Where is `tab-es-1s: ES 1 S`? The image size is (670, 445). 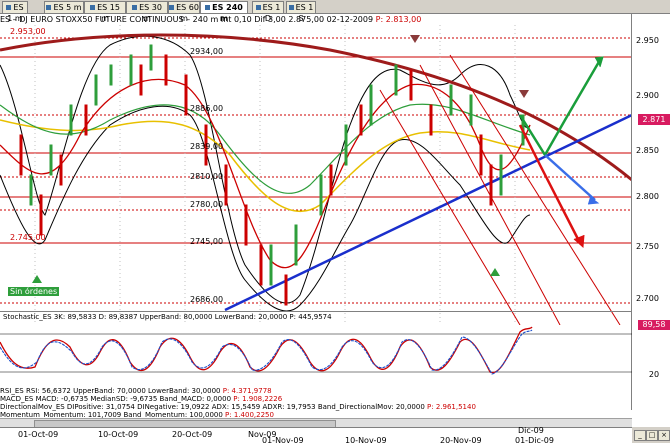
tab-es-1s: ES 1 S is located at coordinates (301, 12).